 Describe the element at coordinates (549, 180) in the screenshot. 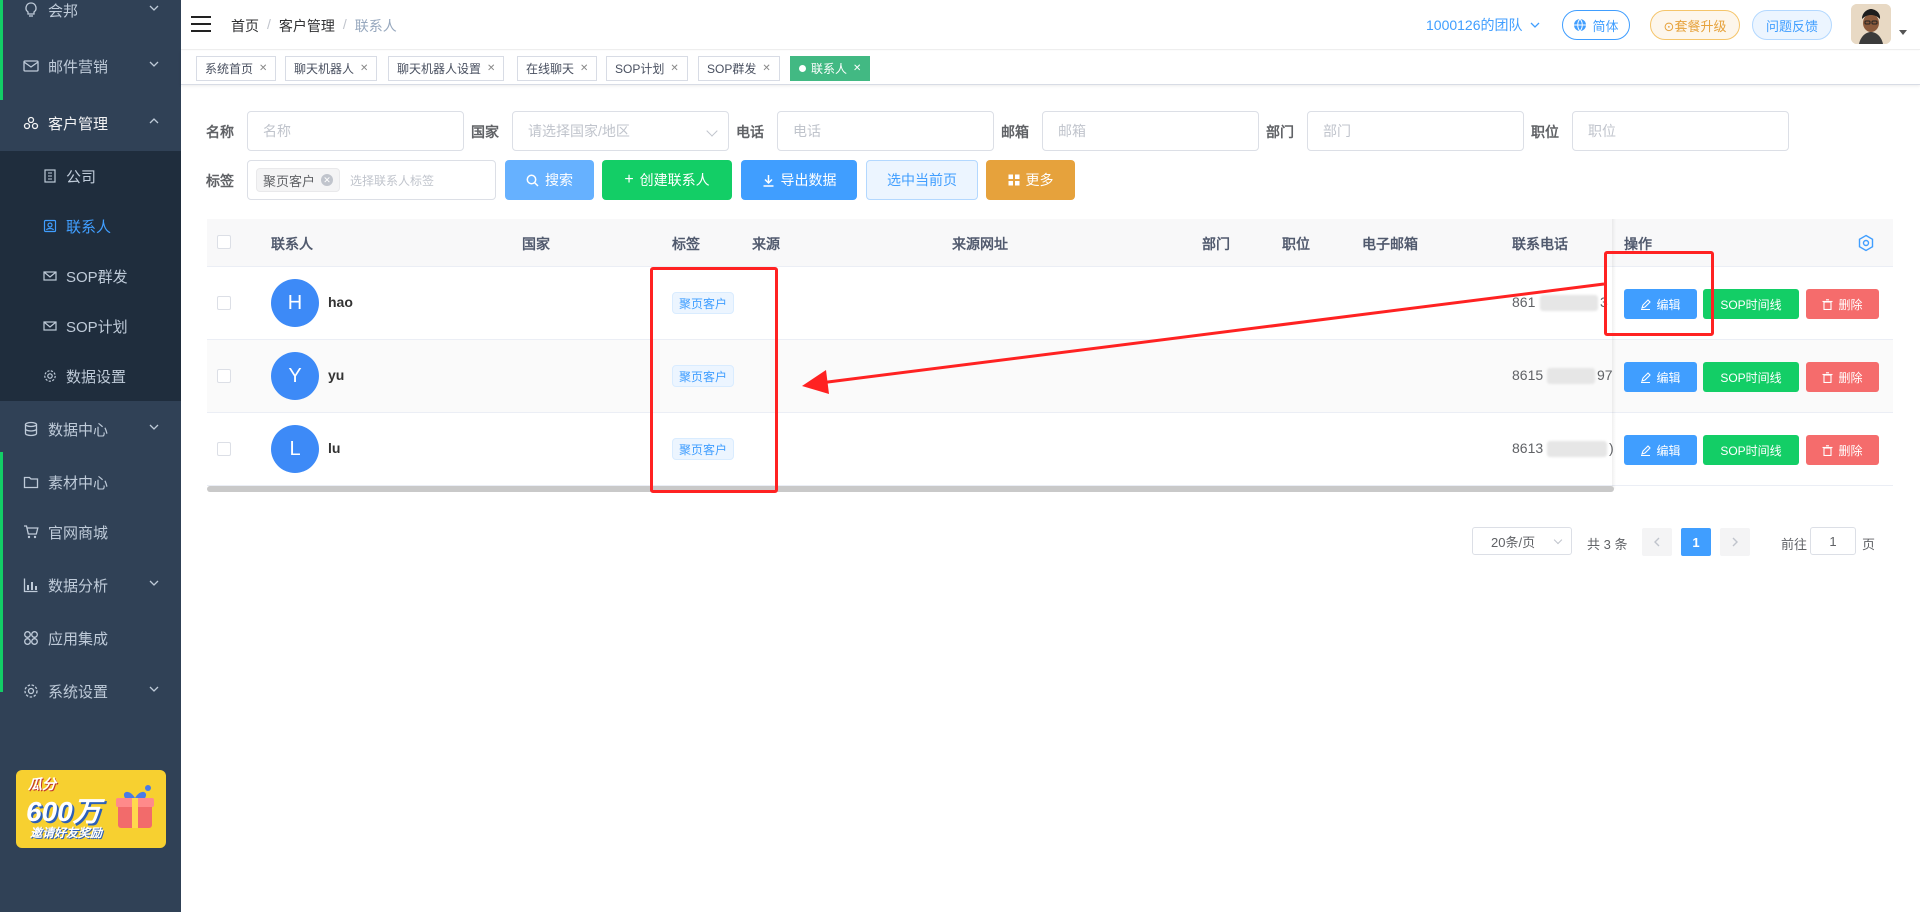

I see `search-button: 搜索` at that location.